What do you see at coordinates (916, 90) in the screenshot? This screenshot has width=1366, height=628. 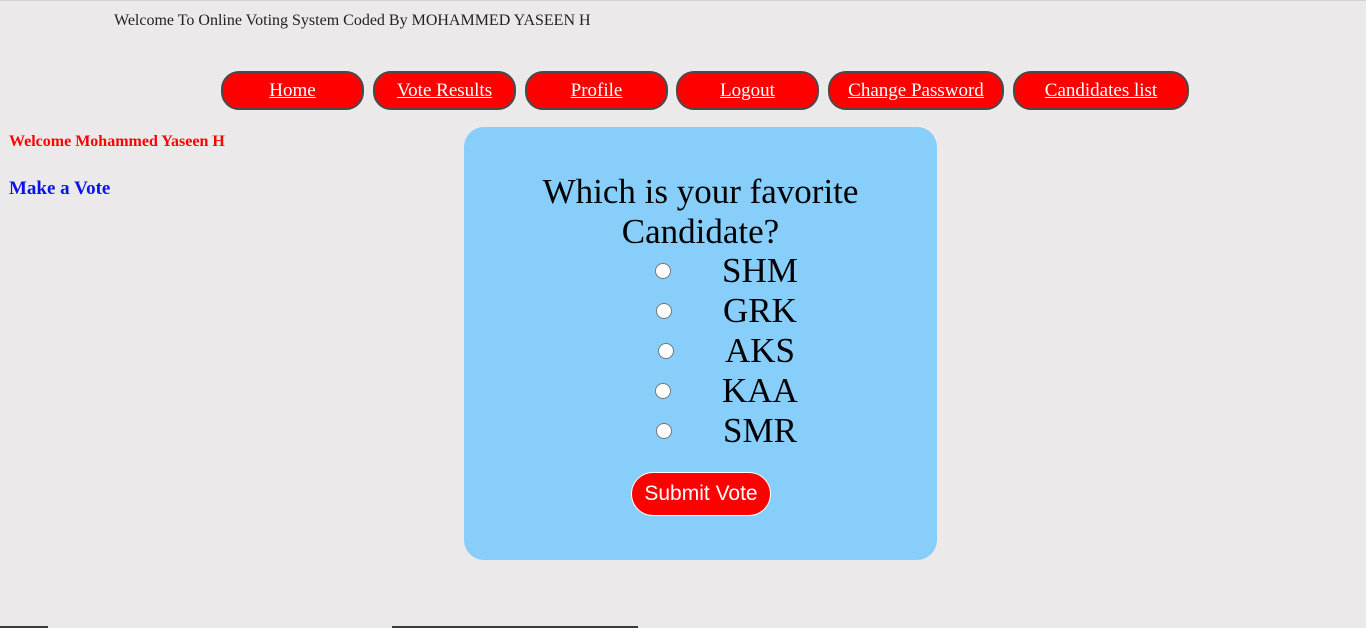 I see `nav-change-password-button: Change Password` at bounding box center [916, 90].